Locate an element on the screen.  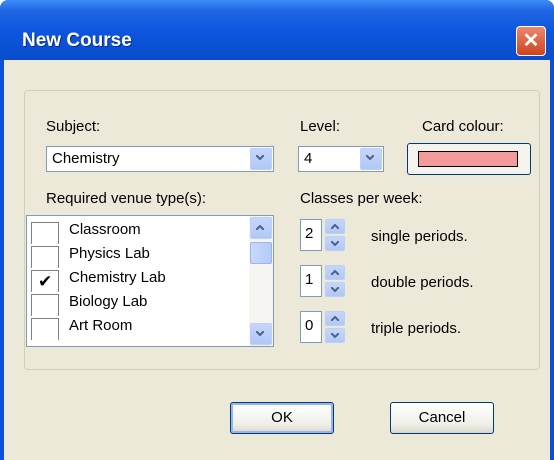
card-colour-swatch is located at coordinates (468, 159).